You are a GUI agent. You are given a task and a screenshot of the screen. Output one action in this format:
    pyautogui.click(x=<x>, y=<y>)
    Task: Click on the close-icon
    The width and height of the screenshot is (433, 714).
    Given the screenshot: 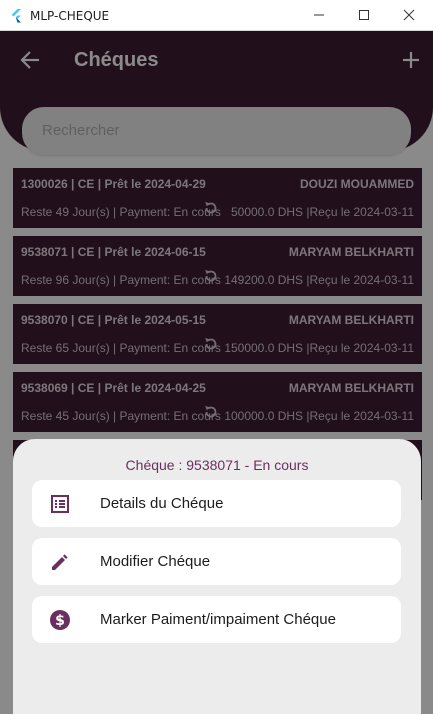 What is the action you would take?
    pyautogui.click(x=409, y=15)
    